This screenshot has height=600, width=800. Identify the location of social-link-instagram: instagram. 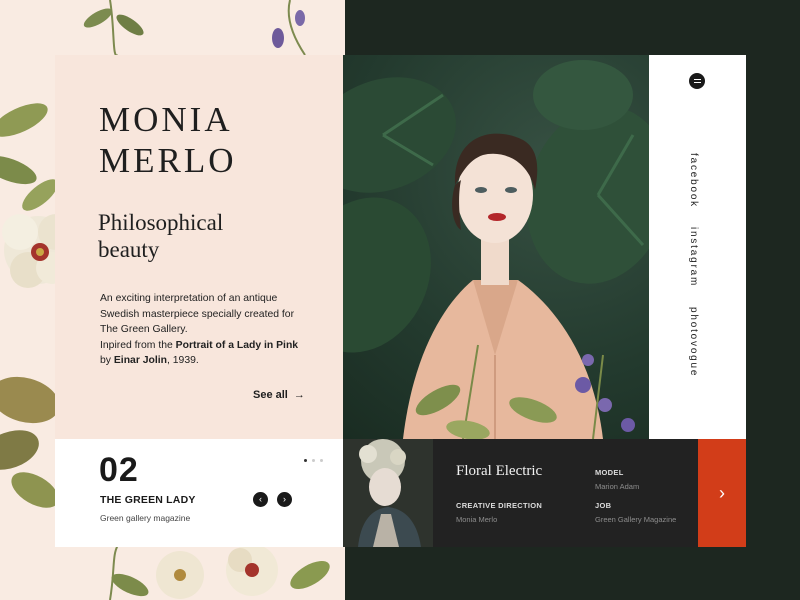
(693, 257).